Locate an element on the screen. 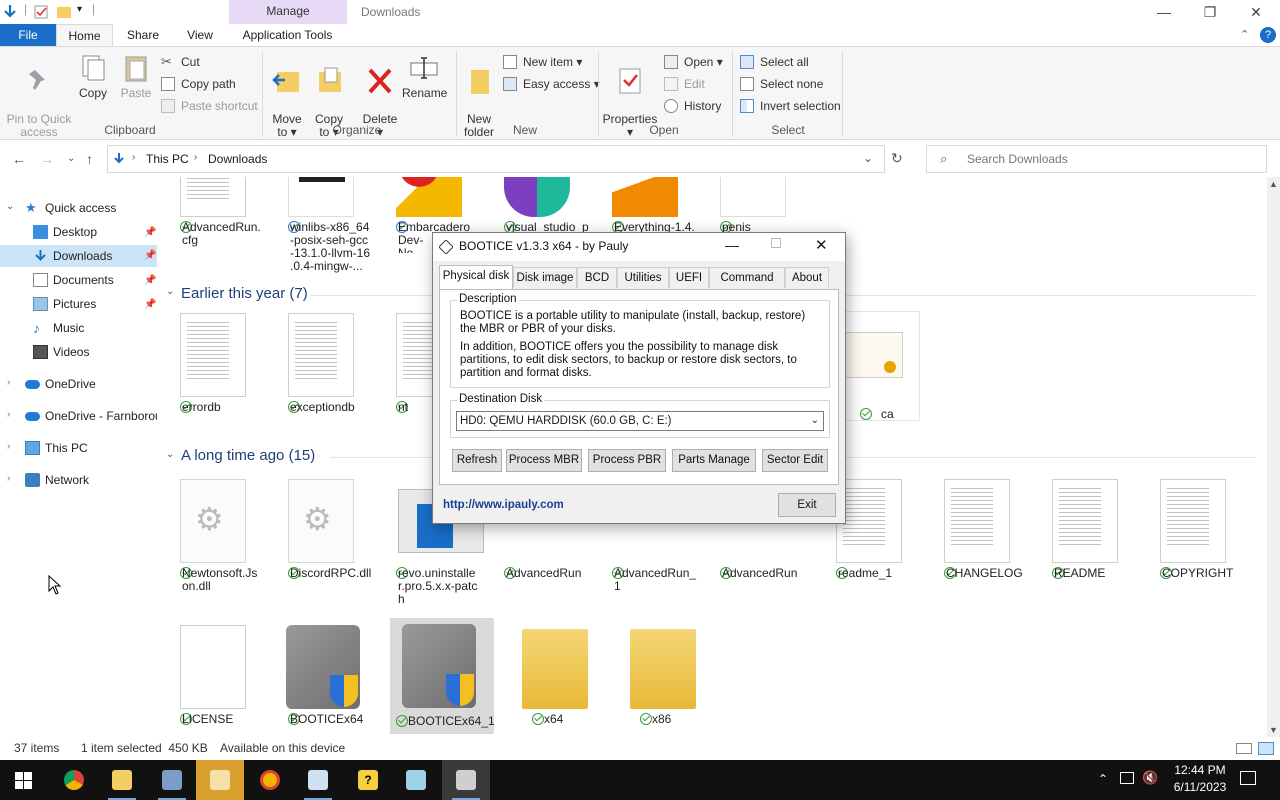 The width and height of the screenshot is (1280, 800). properties-quick-icon is located at coordinates (41, 12).